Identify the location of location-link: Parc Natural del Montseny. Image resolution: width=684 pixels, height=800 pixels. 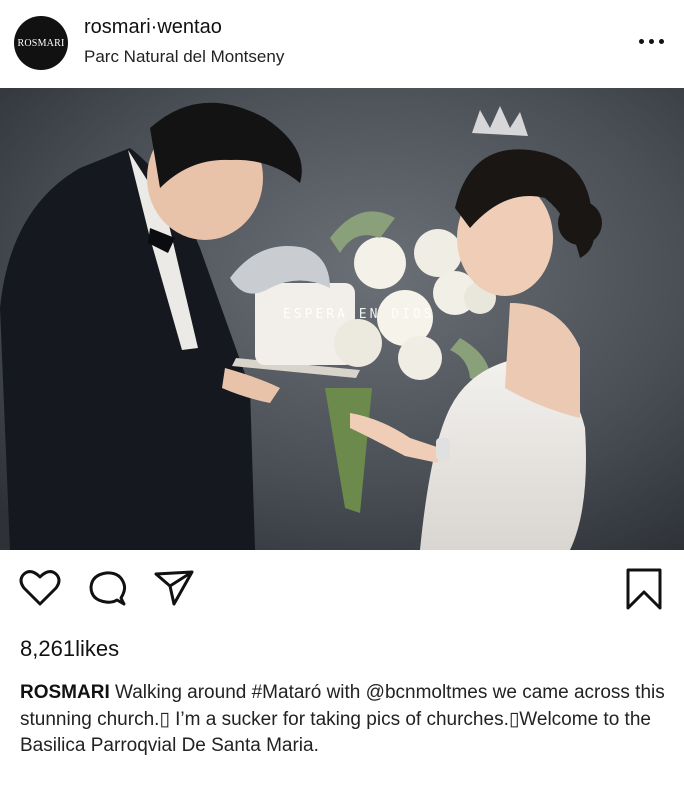
(184, 57).